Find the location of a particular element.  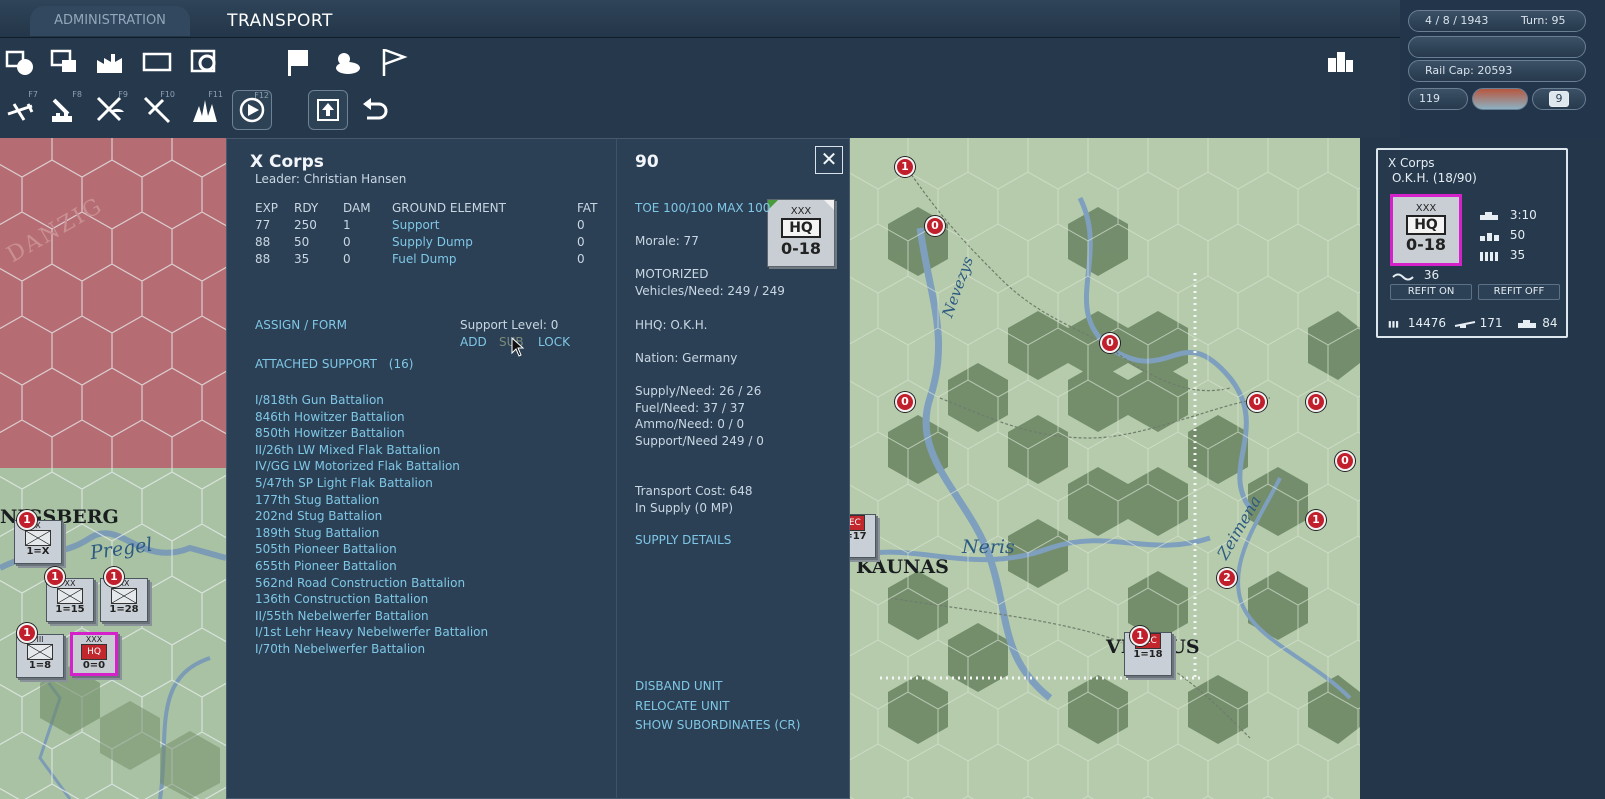

list-item: 177th Stug Battalion is located at coordinates (371, 501).